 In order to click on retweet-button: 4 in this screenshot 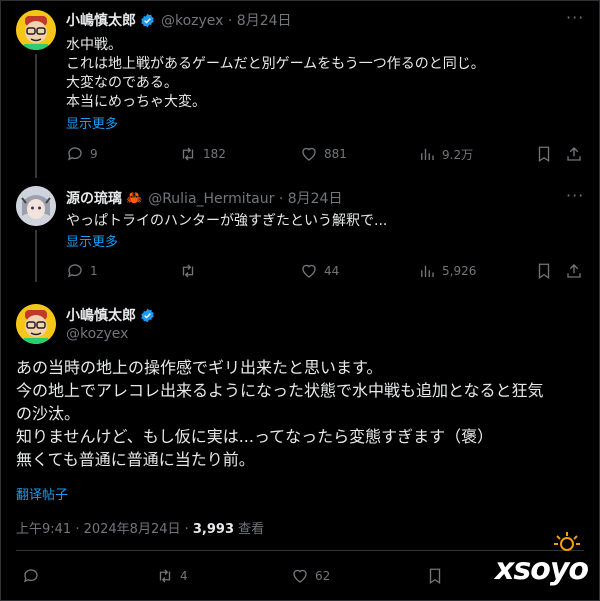, I will do `click(172, 576)`.